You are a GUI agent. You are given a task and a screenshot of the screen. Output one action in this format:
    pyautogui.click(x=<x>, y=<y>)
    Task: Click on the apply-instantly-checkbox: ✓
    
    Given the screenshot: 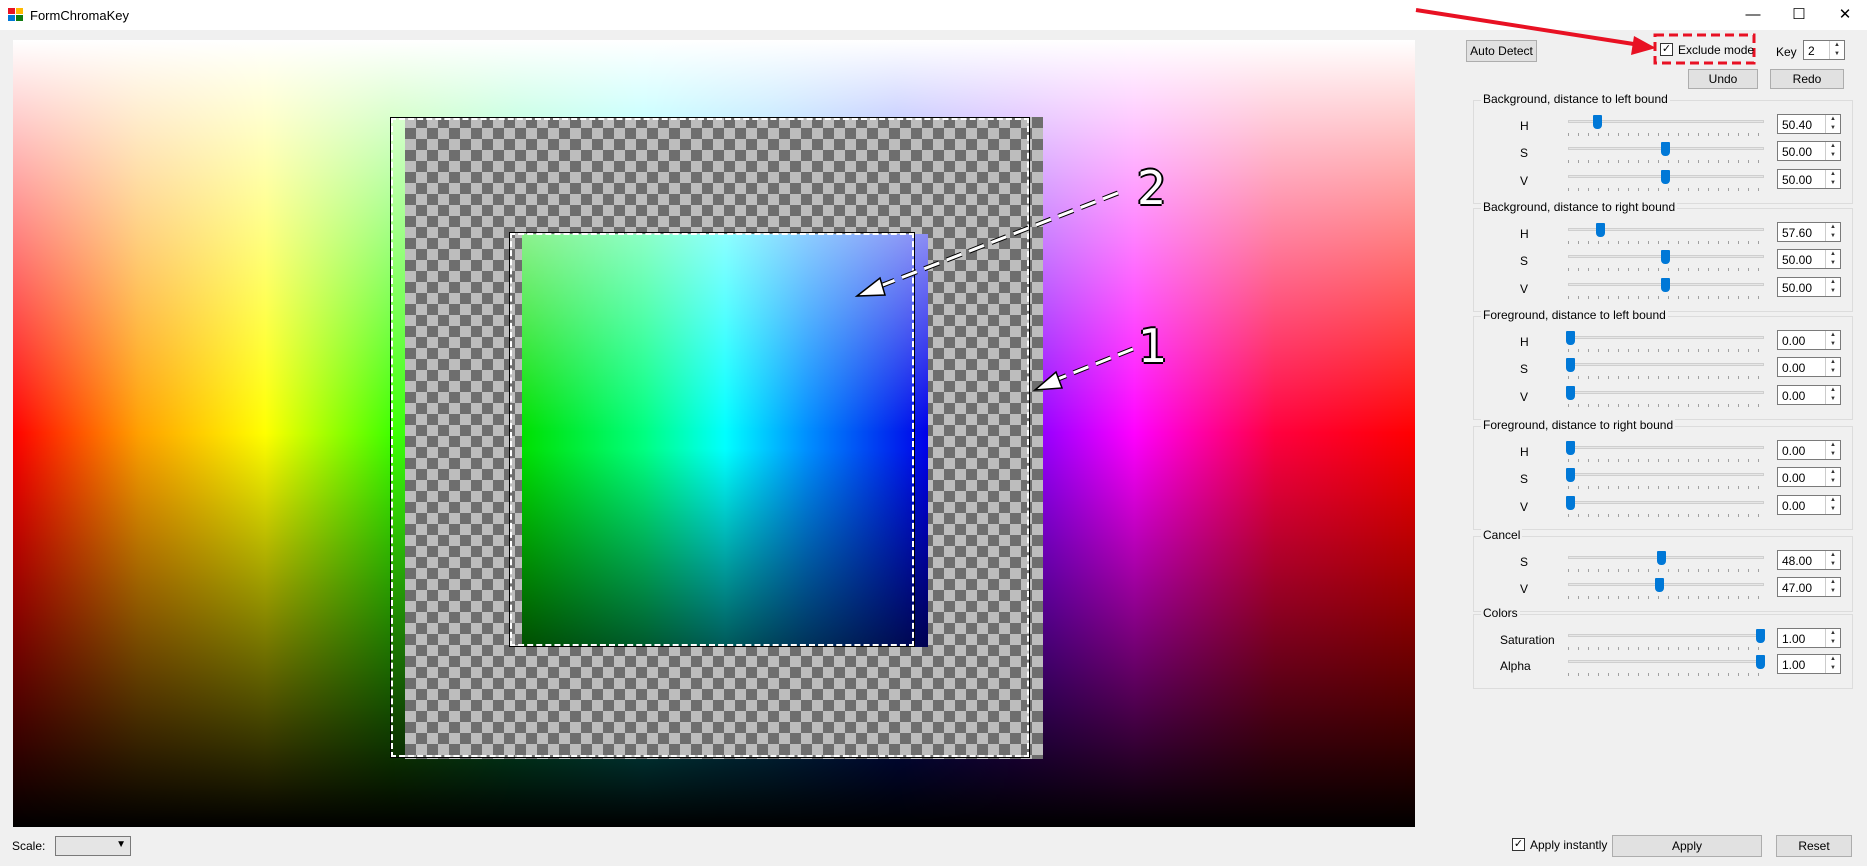 What is the action you would take?
    pyautogui.click(x=1518, y=844)
    